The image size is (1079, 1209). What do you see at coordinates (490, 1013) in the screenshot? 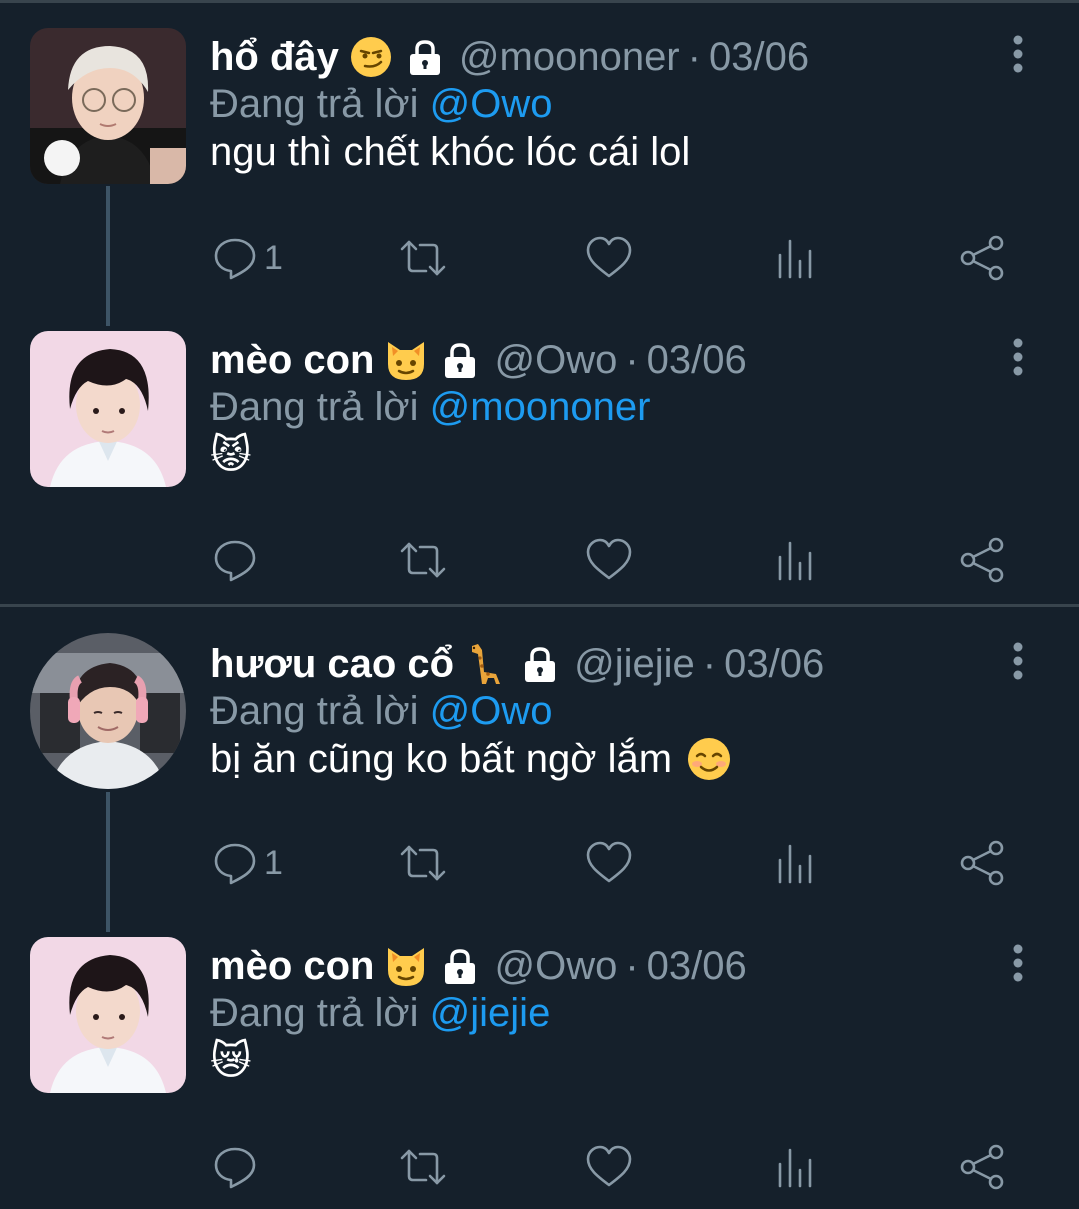
I see `mention-link: @jiejie` at bounding box center [490, 1013].